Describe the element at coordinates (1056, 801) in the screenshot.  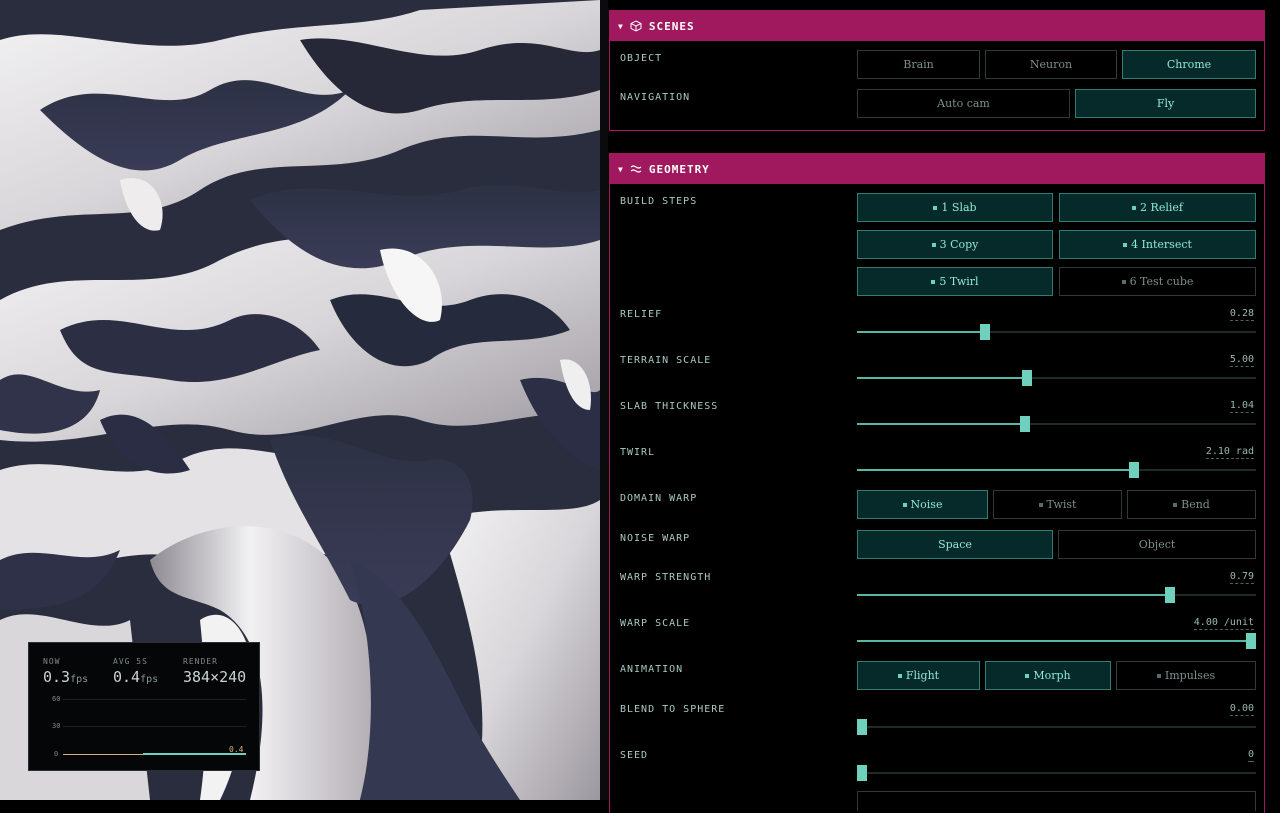
I see `next-control-field` at that location.